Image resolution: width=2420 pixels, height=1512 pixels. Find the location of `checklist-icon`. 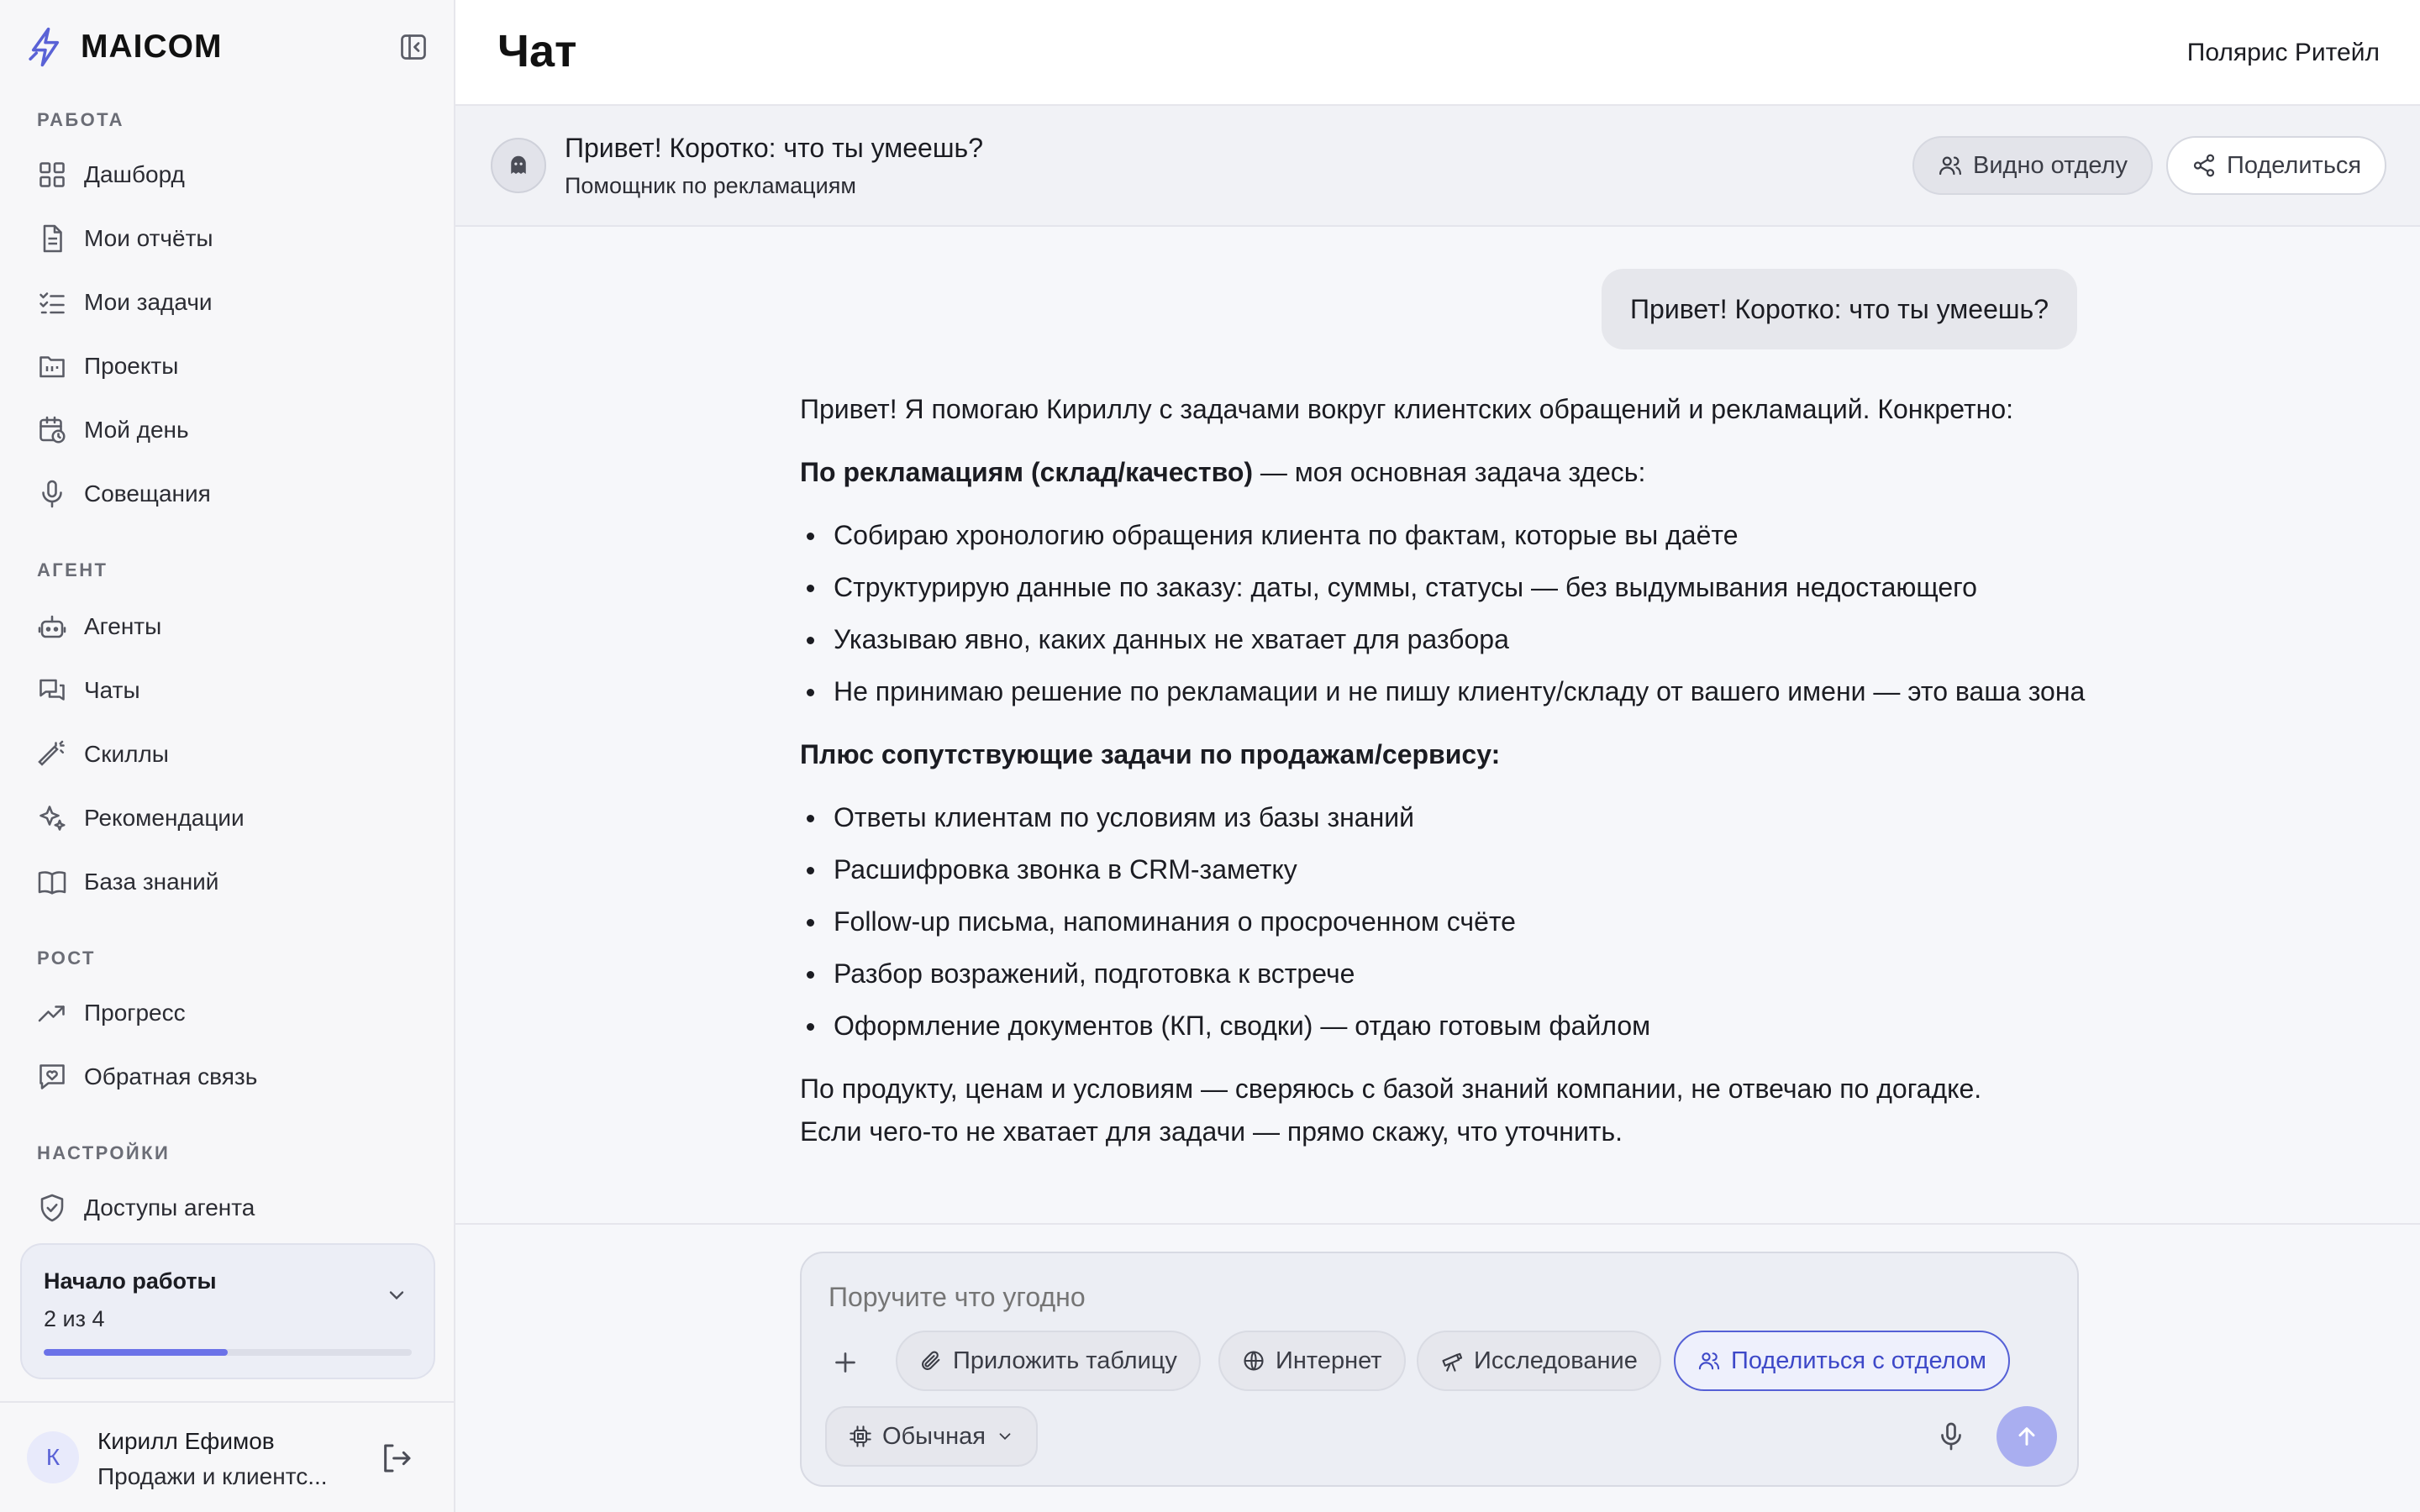

checklist-icon is located at coordinates (52, 303).